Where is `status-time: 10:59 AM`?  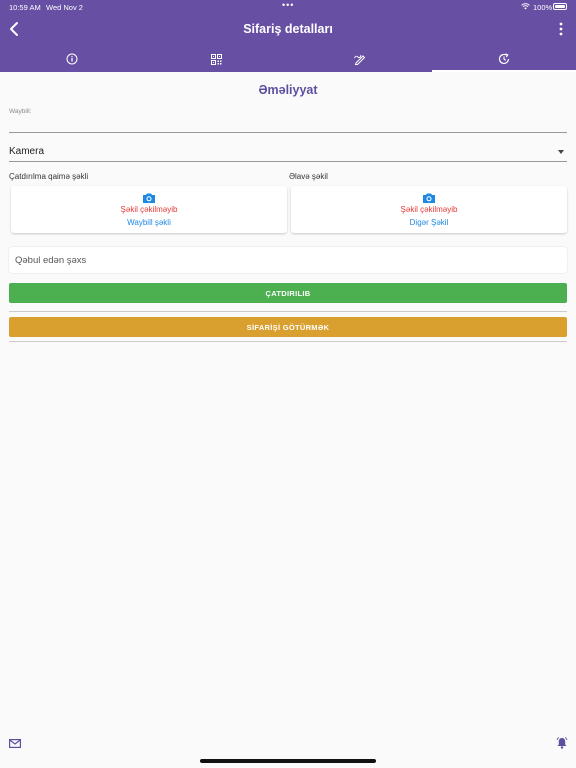 status-time: 10:59 AM is located at coordinates (25, 7).